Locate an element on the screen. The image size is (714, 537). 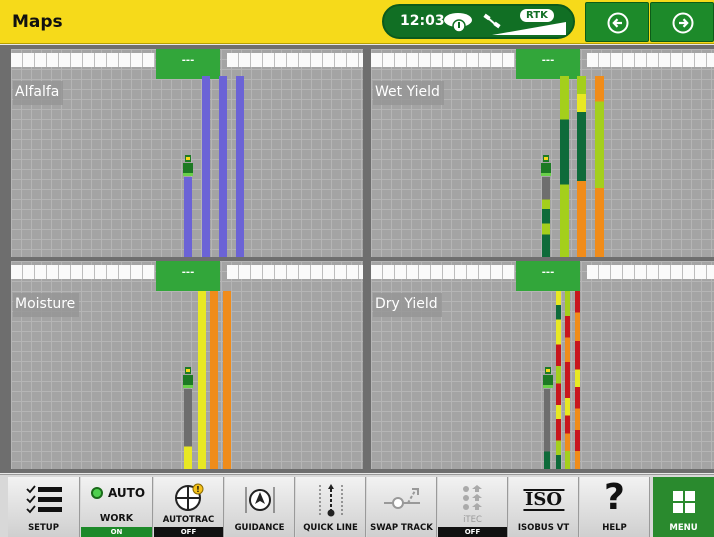
work-status: ON is located at coordinates (116, 532).